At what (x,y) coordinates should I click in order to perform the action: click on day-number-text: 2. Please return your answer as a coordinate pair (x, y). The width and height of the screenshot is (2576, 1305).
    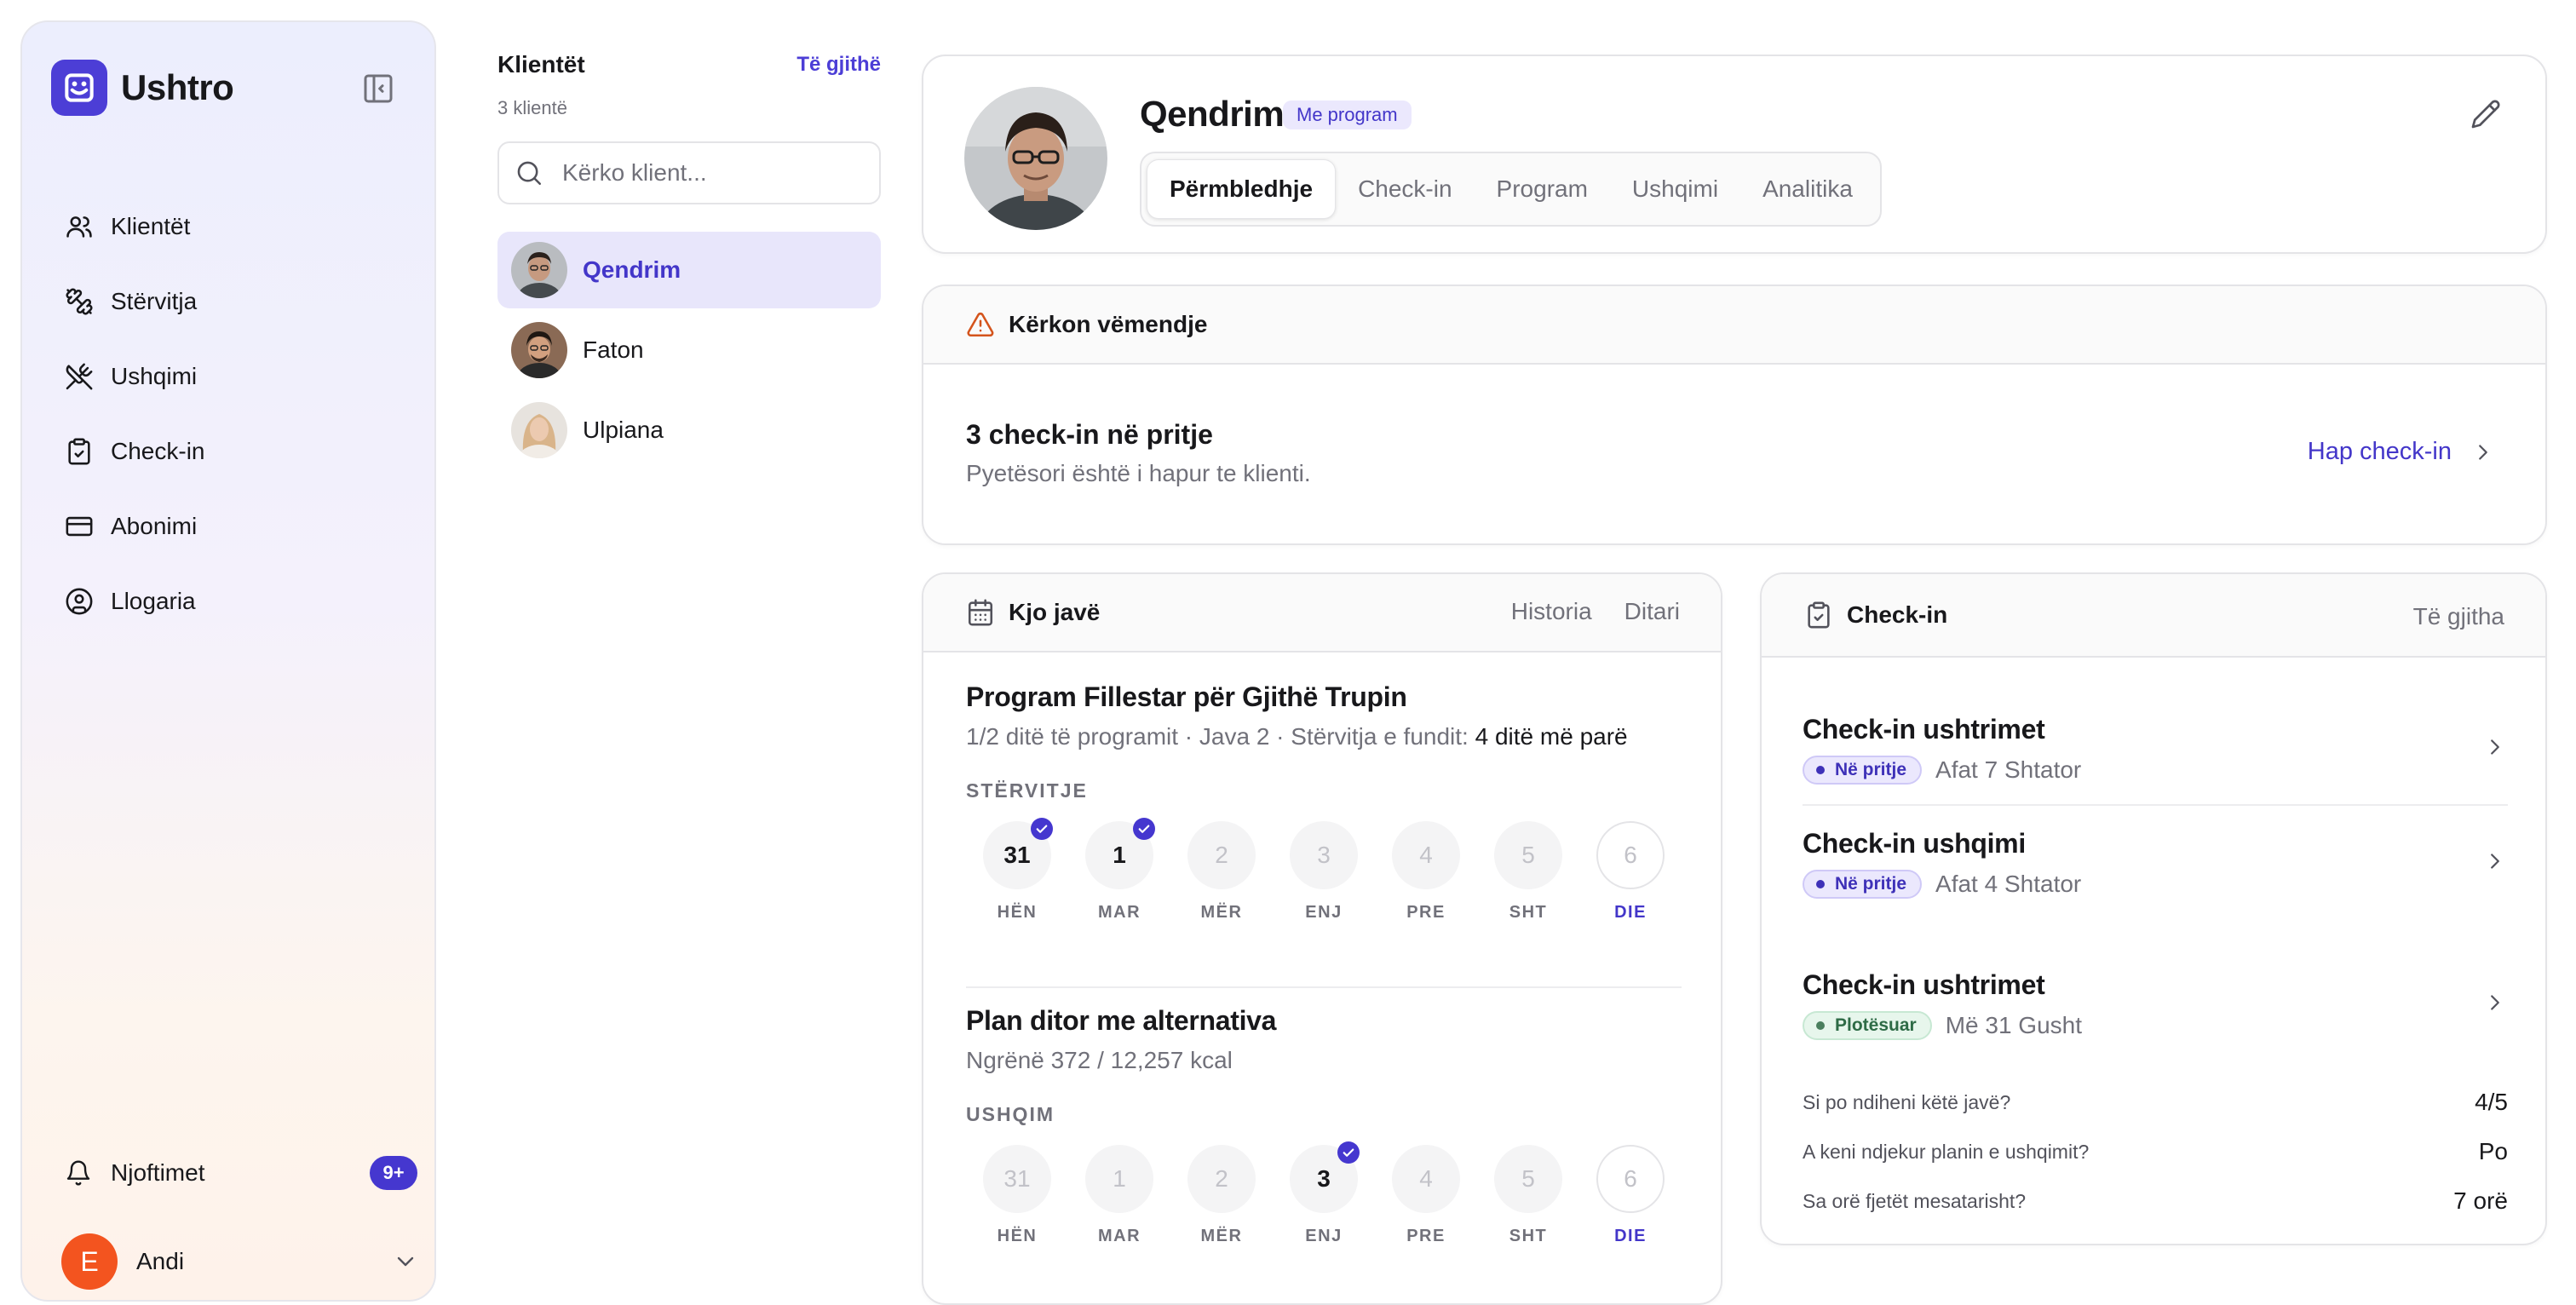
    Looking at the image, I should click on (1221, 1178).